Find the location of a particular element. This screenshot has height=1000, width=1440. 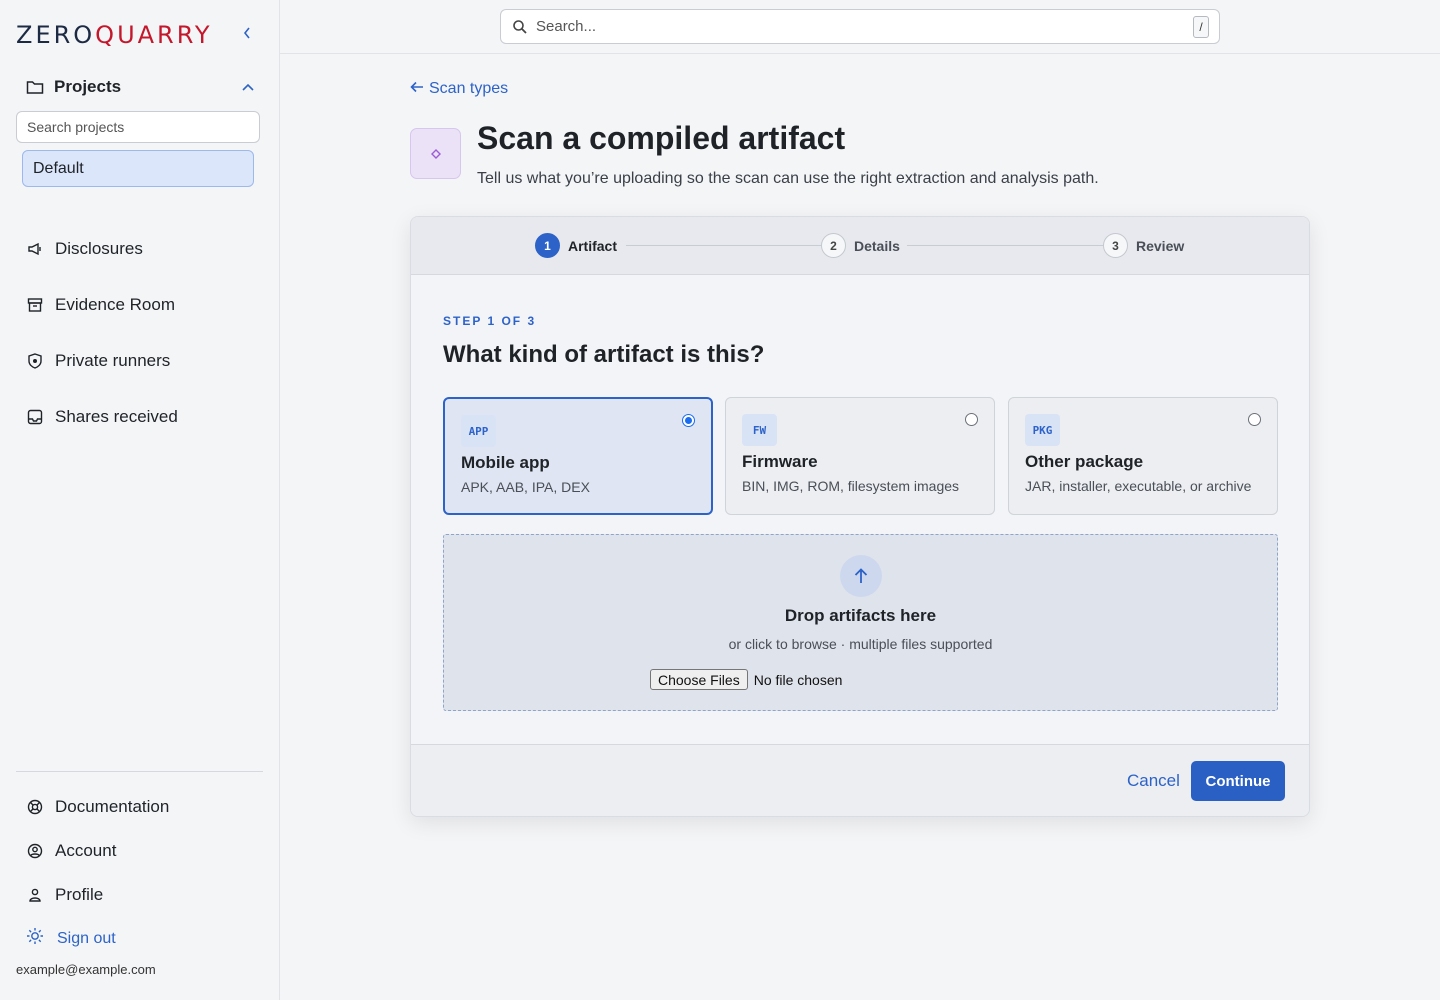

zeroquarry-logo: ZERO QUARRY is located at coordinates (114, 35).